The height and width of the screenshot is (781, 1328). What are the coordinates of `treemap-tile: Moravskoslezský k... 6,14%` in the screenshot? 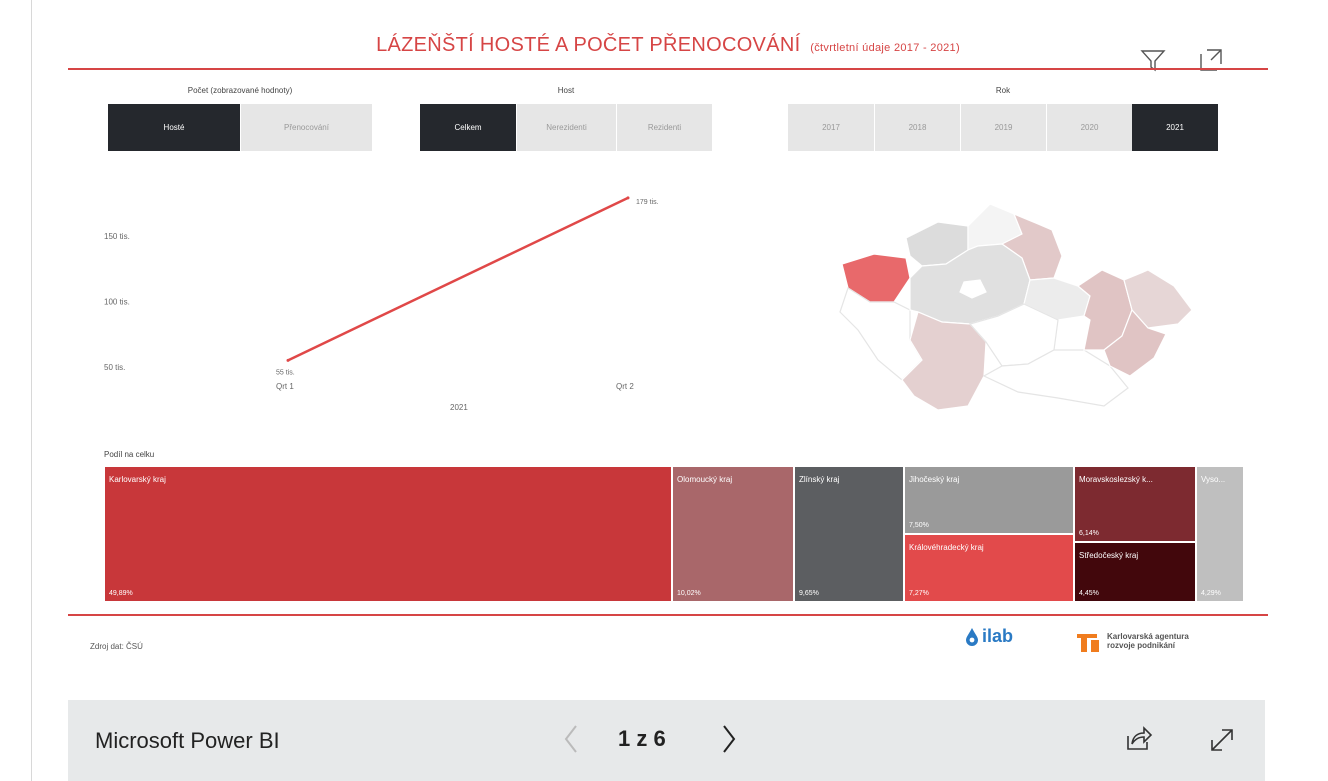 It's located at (1135, 504).